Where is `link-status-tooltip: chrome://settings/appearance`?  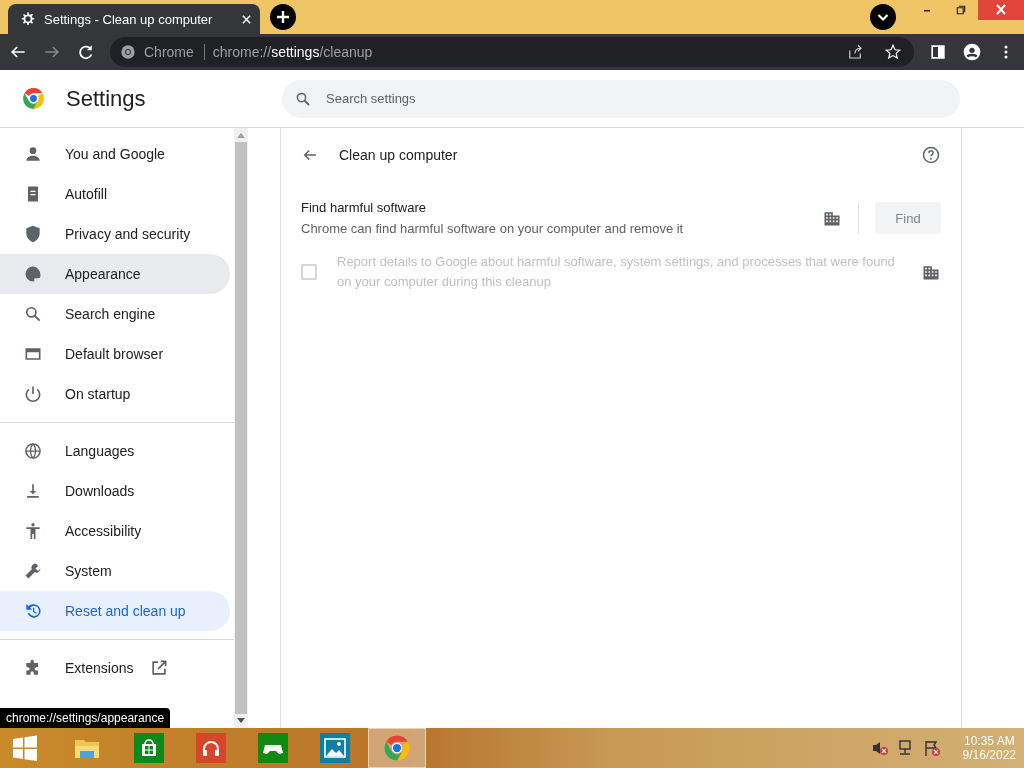 link-status-tooltip: chrome://settings/appearance is located at coordinates (85, 718).